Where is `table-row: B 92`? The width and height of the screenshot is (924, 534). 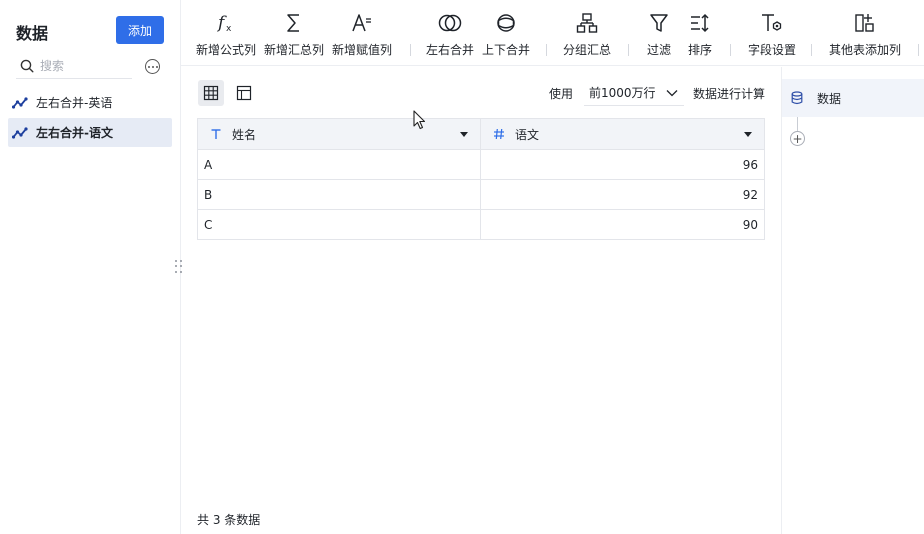
table-row: B 92 is located at coordinates (481, 195).